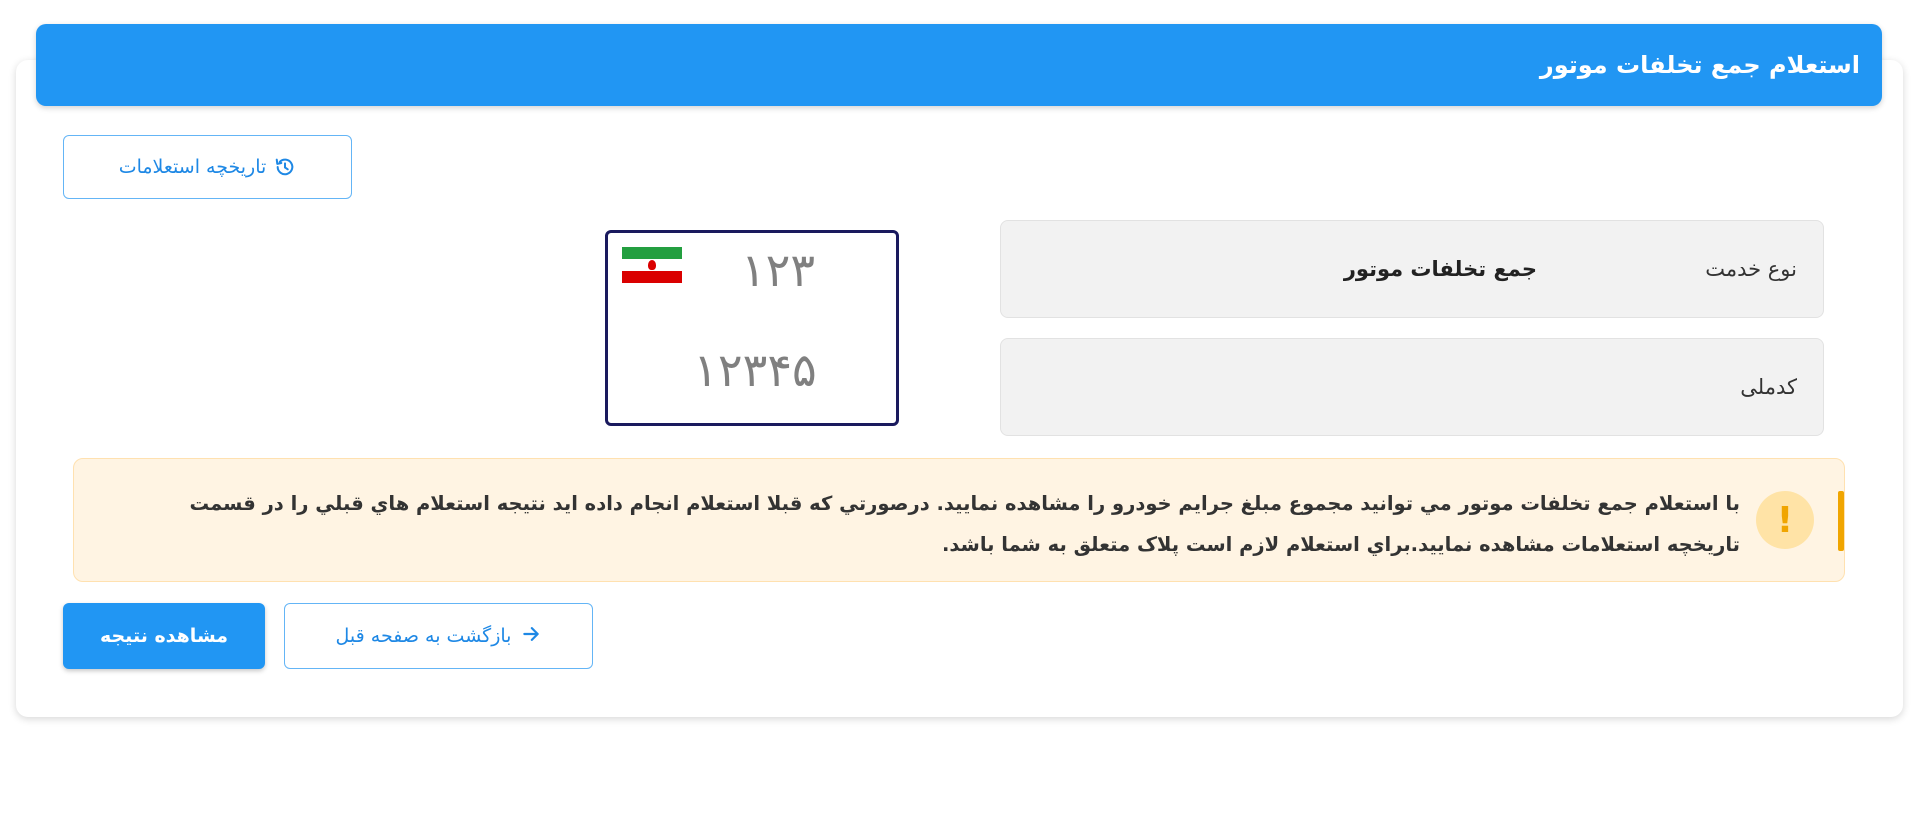 Image resolution: width=1920 pixels, height=828 pixels. What do you see at coordinates (423, 636) in the screenshot?
I see `back-button-label: بازگشت به صفحه قبل` at bounding box center [423, 636].